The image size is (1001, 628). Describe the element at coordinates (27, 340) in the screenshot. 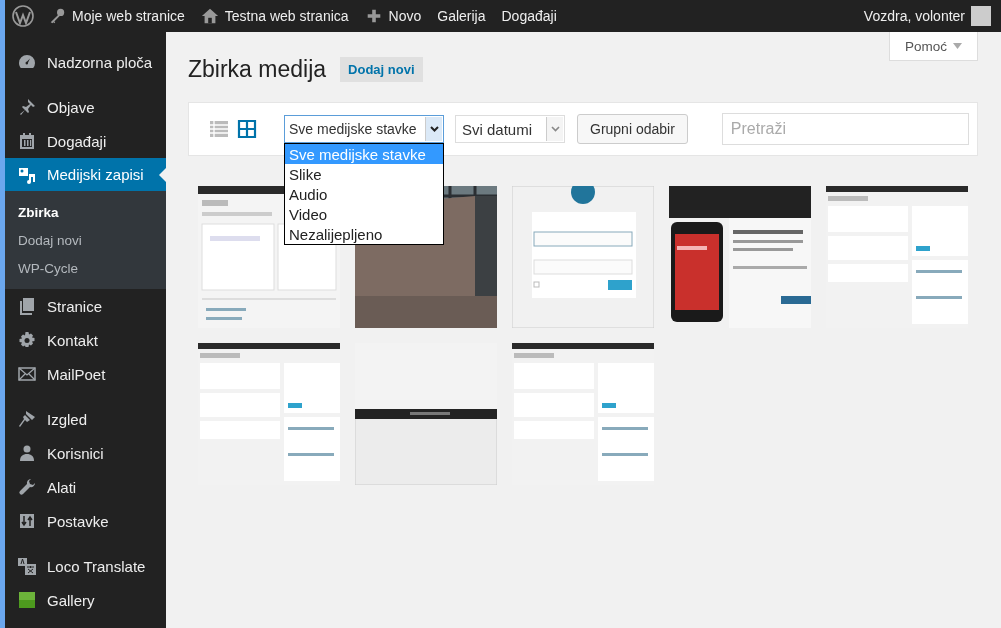

I see `settings-icon` at that location.